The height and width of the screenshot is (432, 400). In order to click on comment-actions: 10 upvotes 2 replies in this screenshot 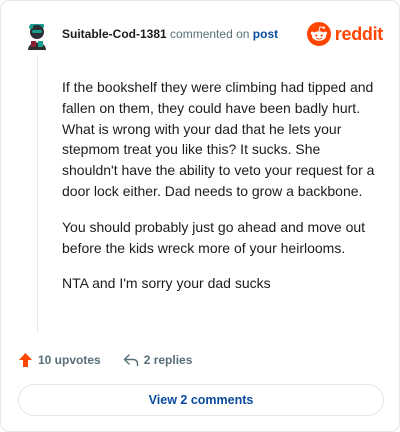, I will do `click(105, 360)`.